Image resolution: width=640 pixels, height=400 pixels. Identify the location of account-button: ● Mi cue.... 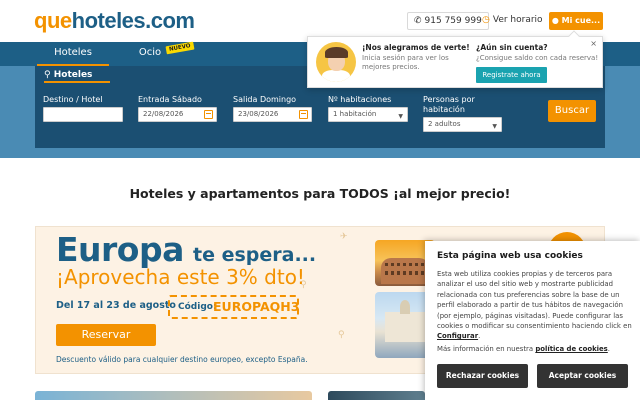
(576, 21).